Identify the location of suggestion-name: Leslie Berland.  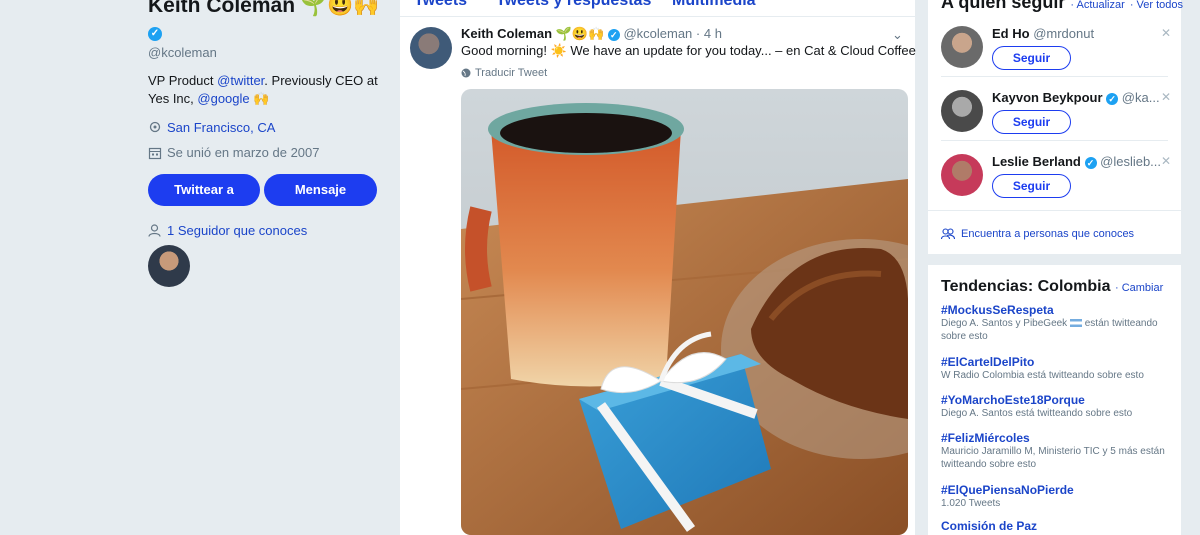
(1036, 161).